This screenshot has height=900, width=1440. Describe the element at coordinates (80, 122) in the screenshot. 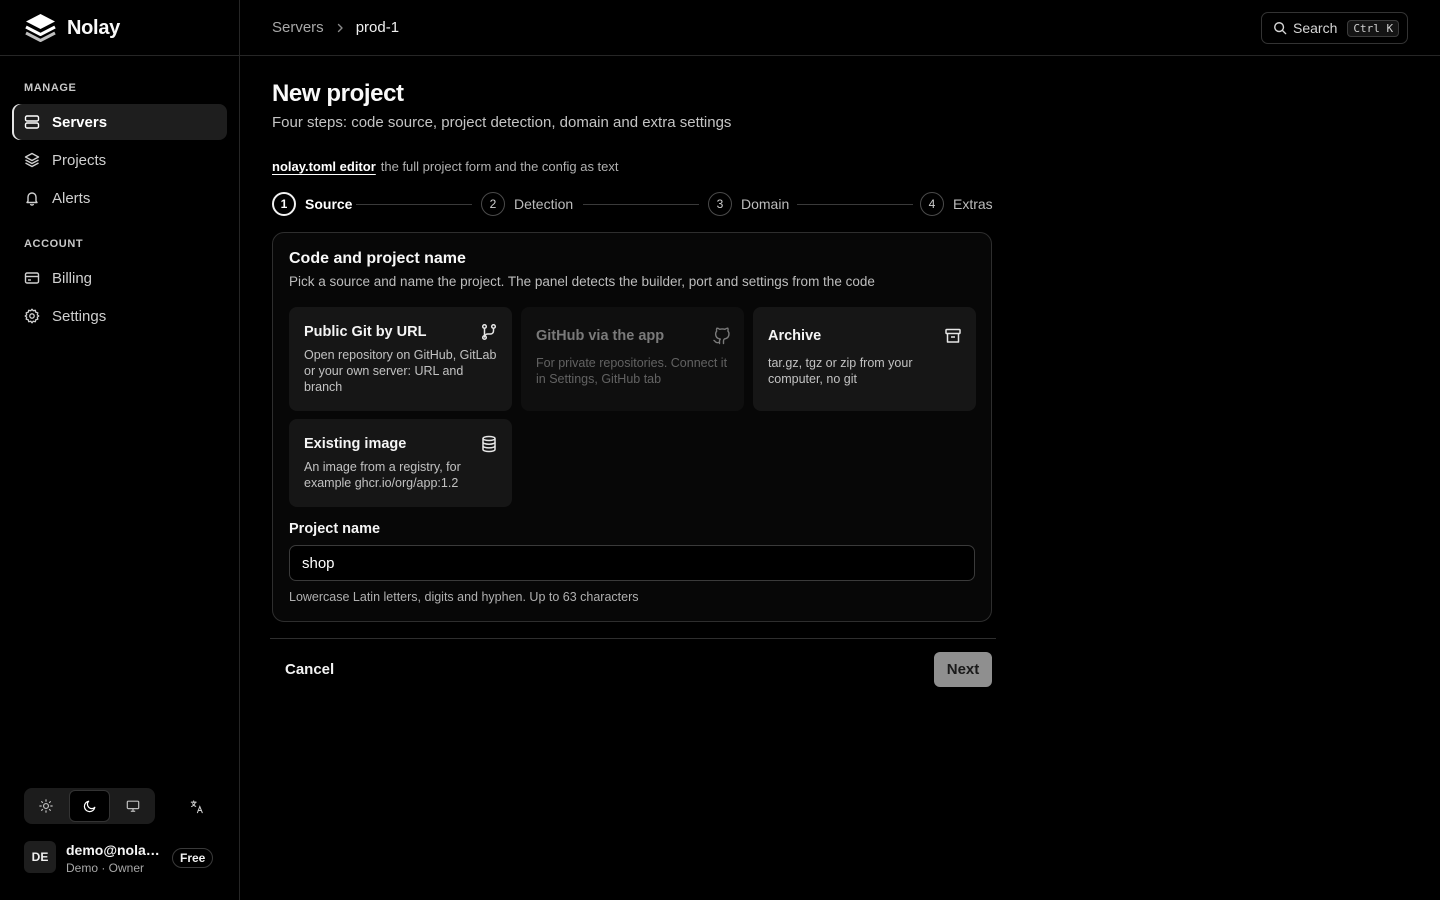

I see `sidebar-item-label: Servers` at that location.